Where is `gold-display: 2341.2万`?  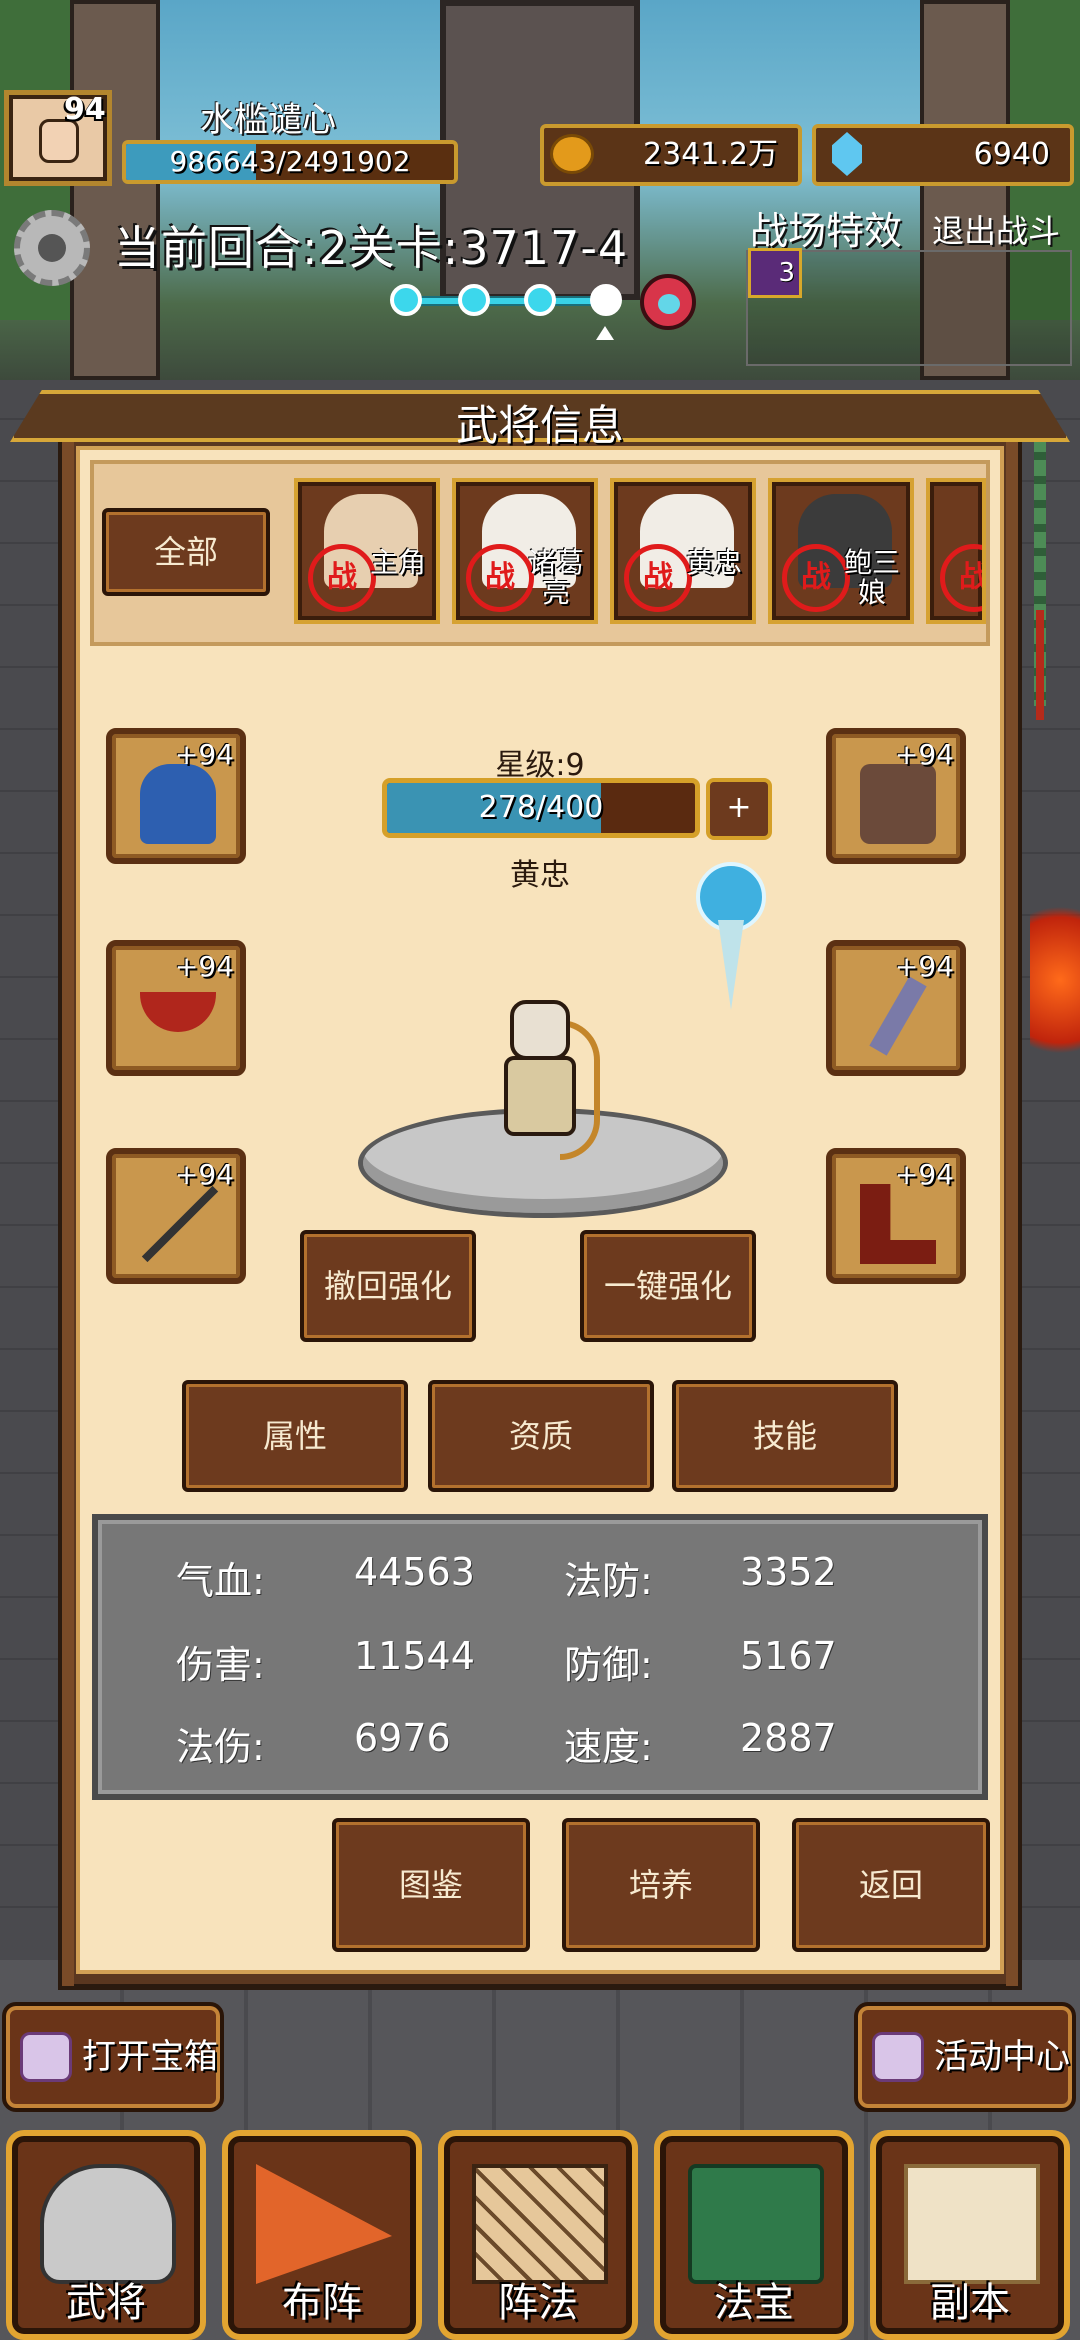
gold-display: 2341.2万 is located at coordinates (671, 155).